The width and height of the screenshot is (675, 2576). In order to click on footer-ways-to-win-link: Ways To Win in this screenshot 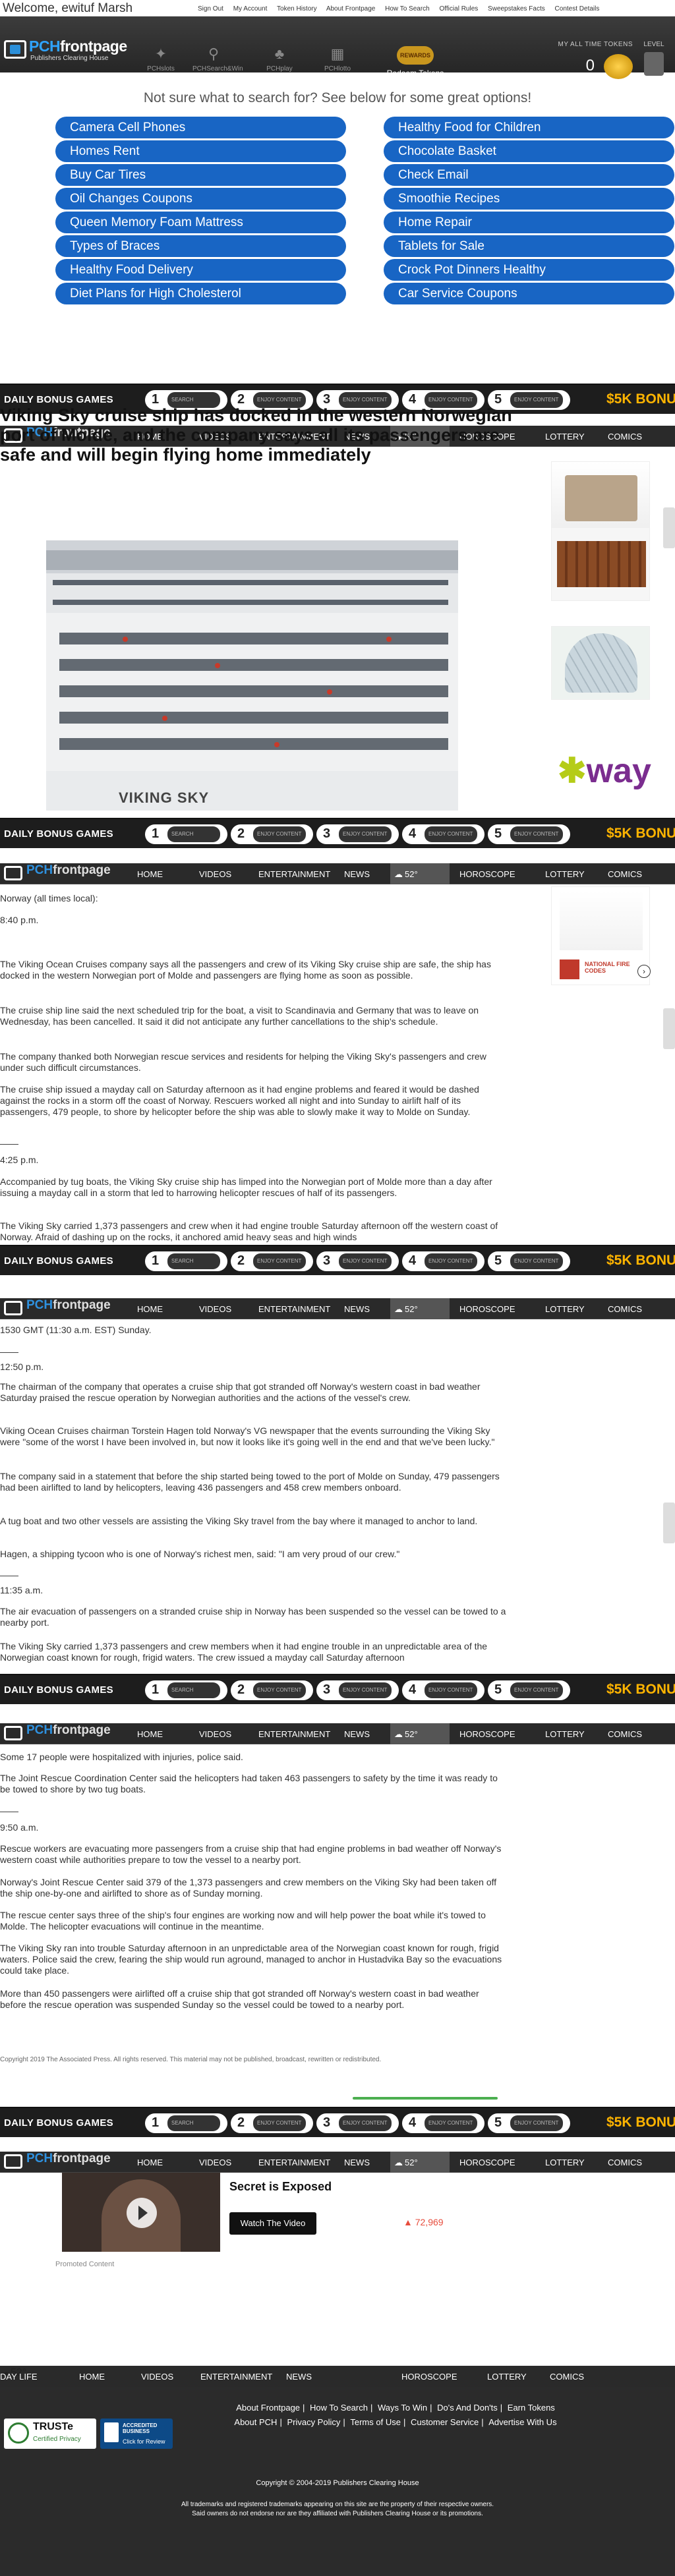, I will do `click(402, 2408)`.